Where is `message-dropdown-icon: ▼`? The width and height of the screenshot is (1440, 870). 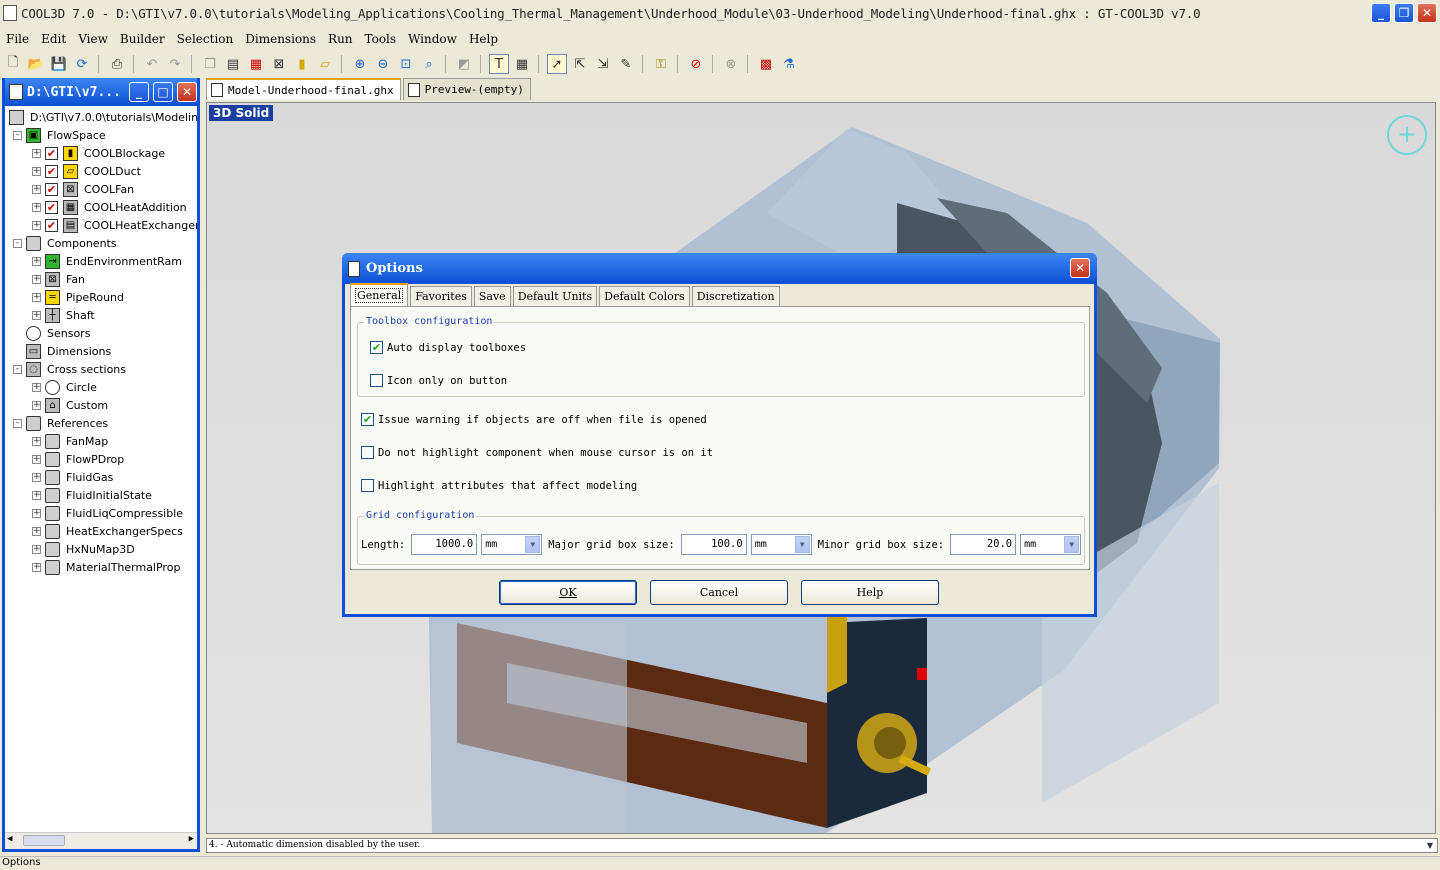 message-dropdown-icon: ▼ is located at coordinates (1430, 845).